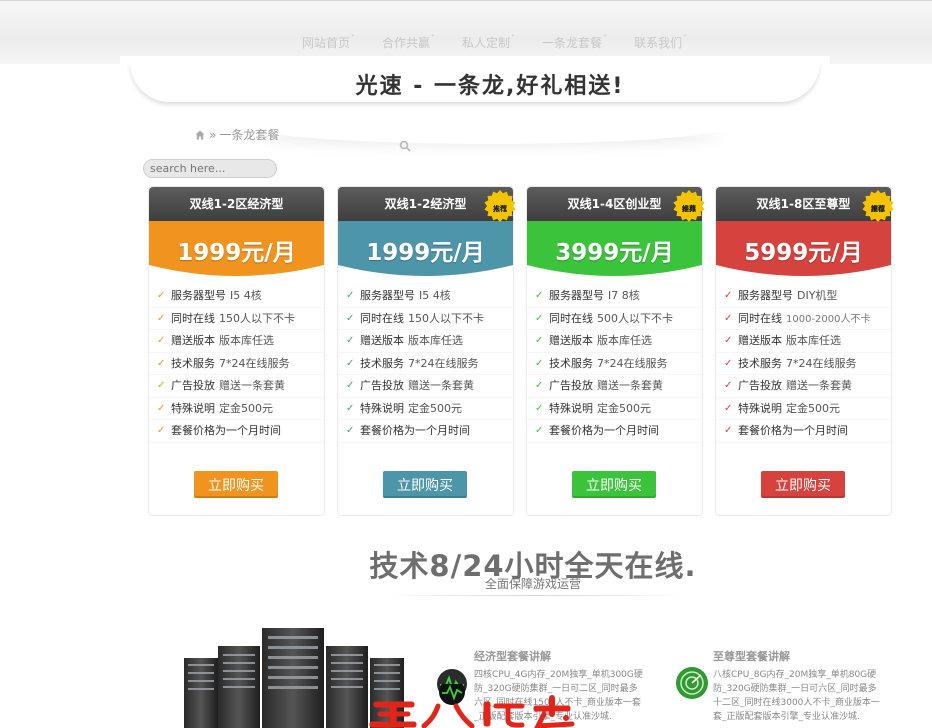 The width and height of the screenshot is (932, 728). I want to click on feature-value: I7 8核, so click(624, 295).